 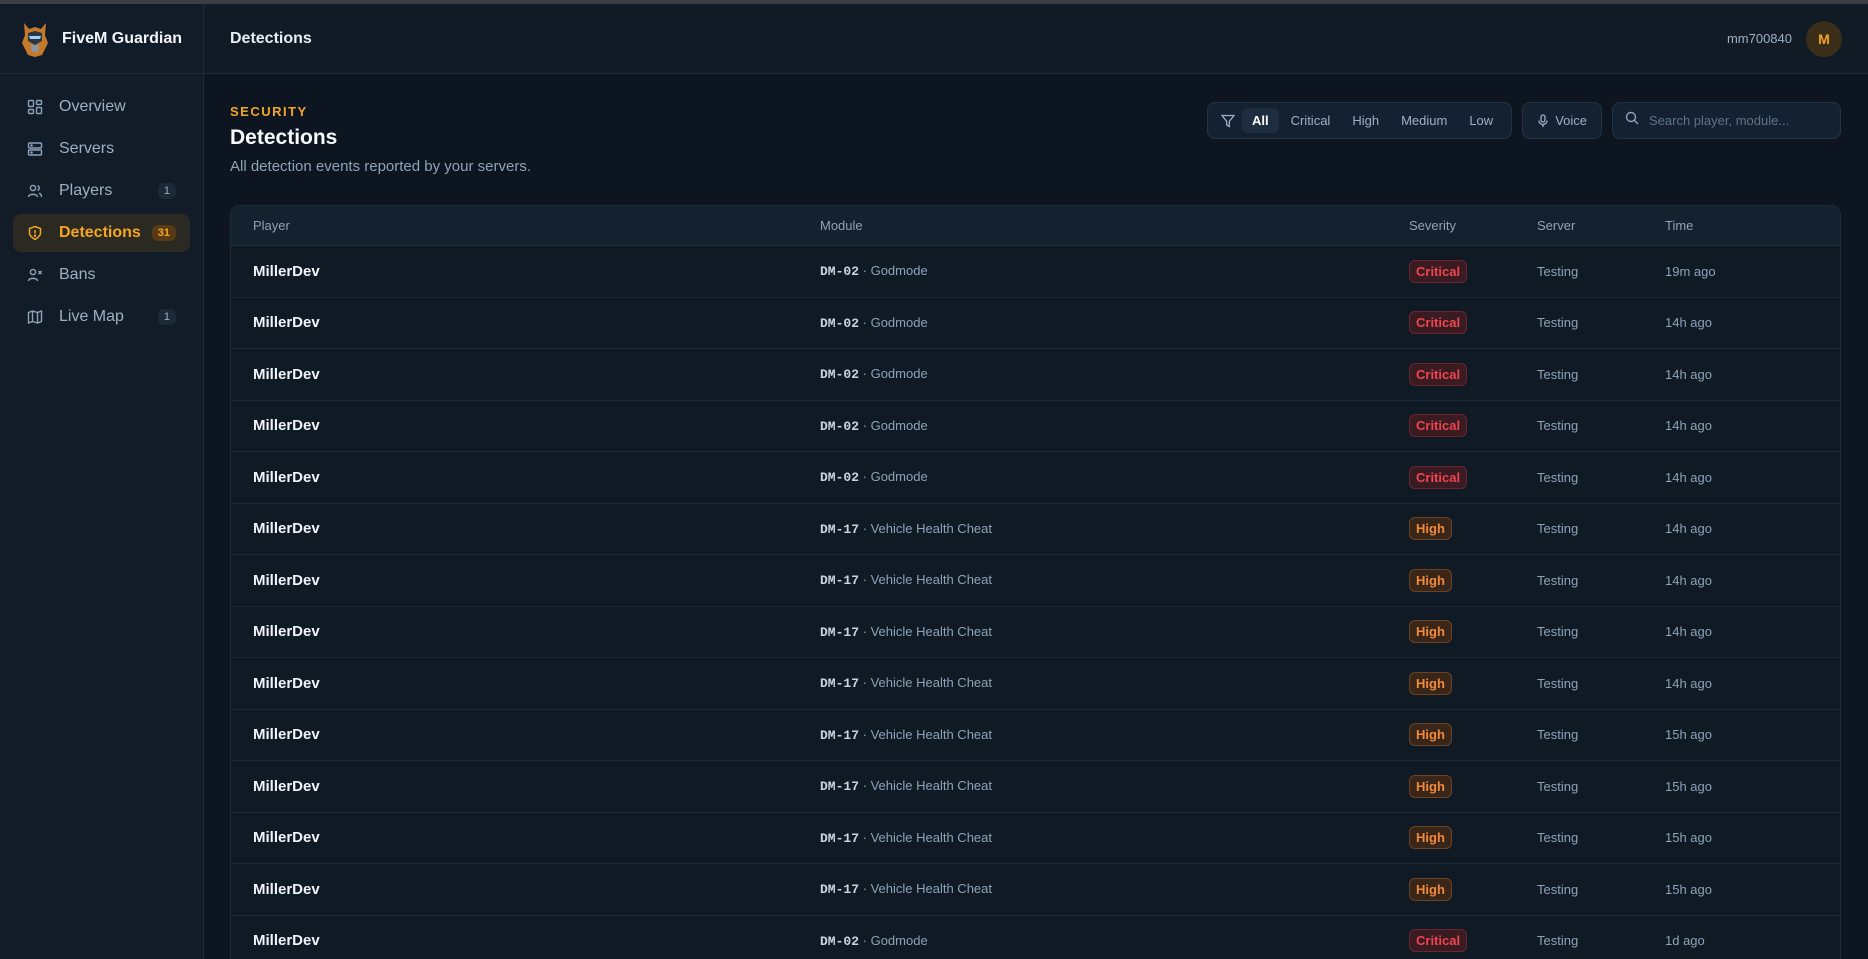 What do you see at coordinates (91, 316) in the screenshot?
I see `sidebar-item-label: Live Map` at bounding box center [91, 316].